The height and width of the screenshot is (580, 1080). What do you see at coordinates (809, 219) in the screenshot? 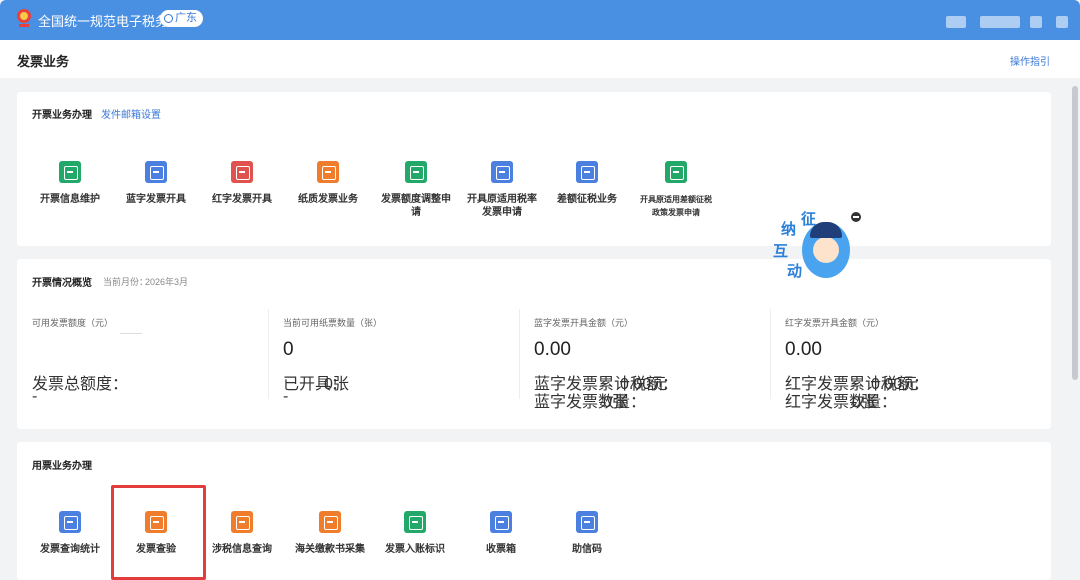
I see `mascot-char: 征` at bounding box center [809, 219].